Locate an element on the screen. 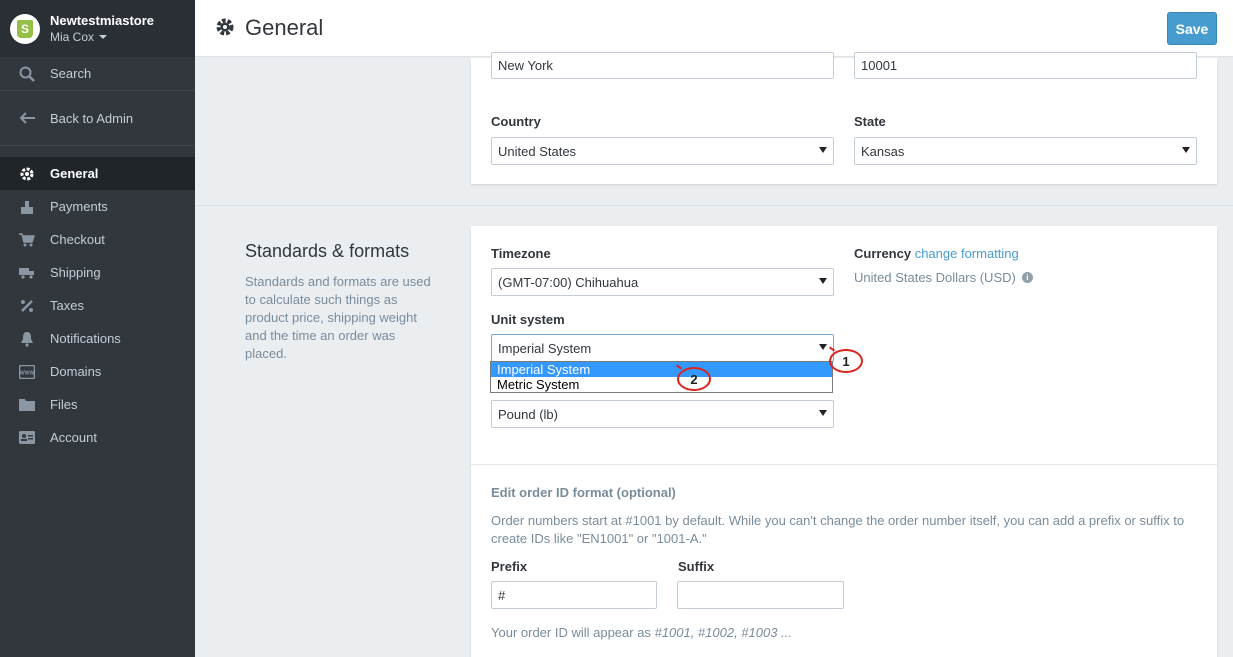 The height and width of the screenshot is (657, 1233). sidebar-item-label: Payments is located at coordinates (79, 206).